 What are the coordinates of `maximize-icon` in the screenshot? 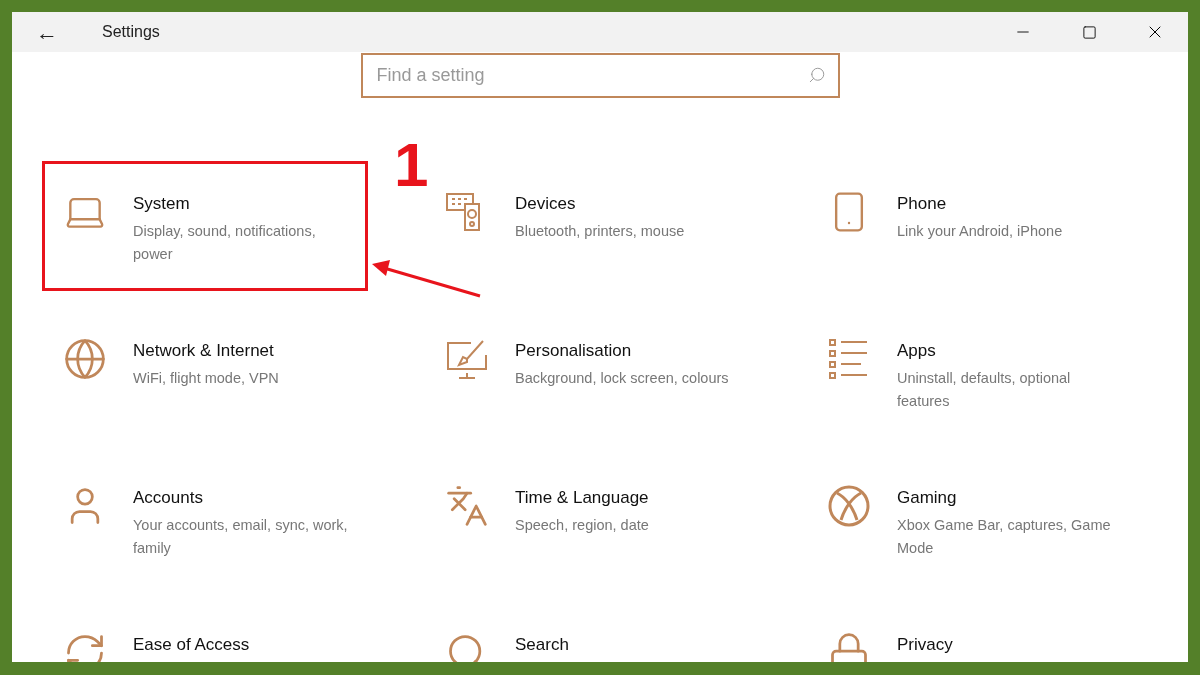 It's located at (1089, 32).